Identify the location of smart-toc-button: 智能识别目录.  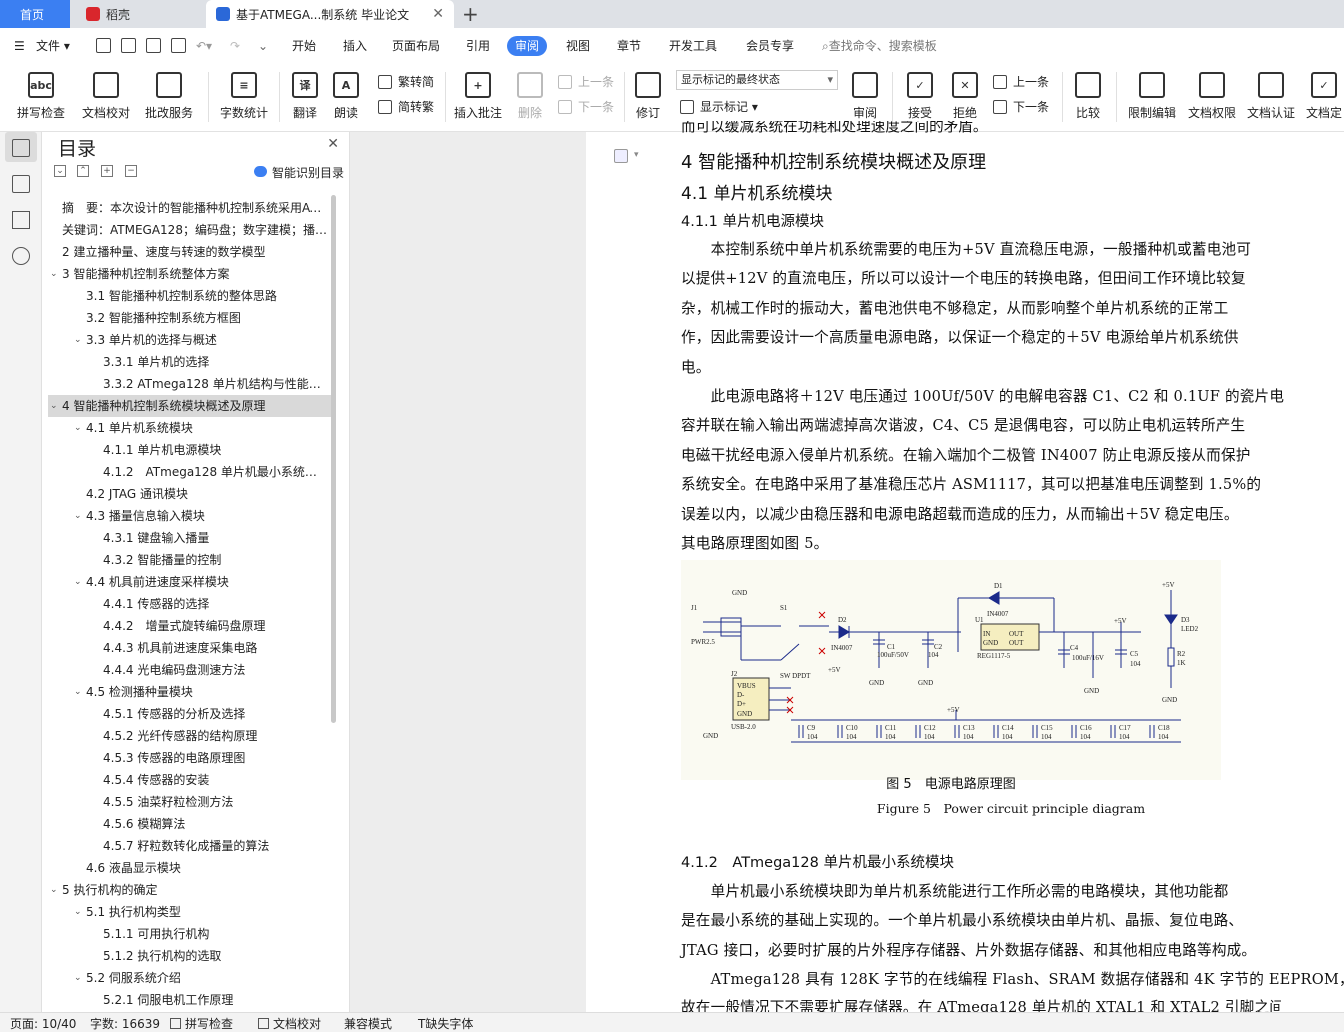
(299, 172).